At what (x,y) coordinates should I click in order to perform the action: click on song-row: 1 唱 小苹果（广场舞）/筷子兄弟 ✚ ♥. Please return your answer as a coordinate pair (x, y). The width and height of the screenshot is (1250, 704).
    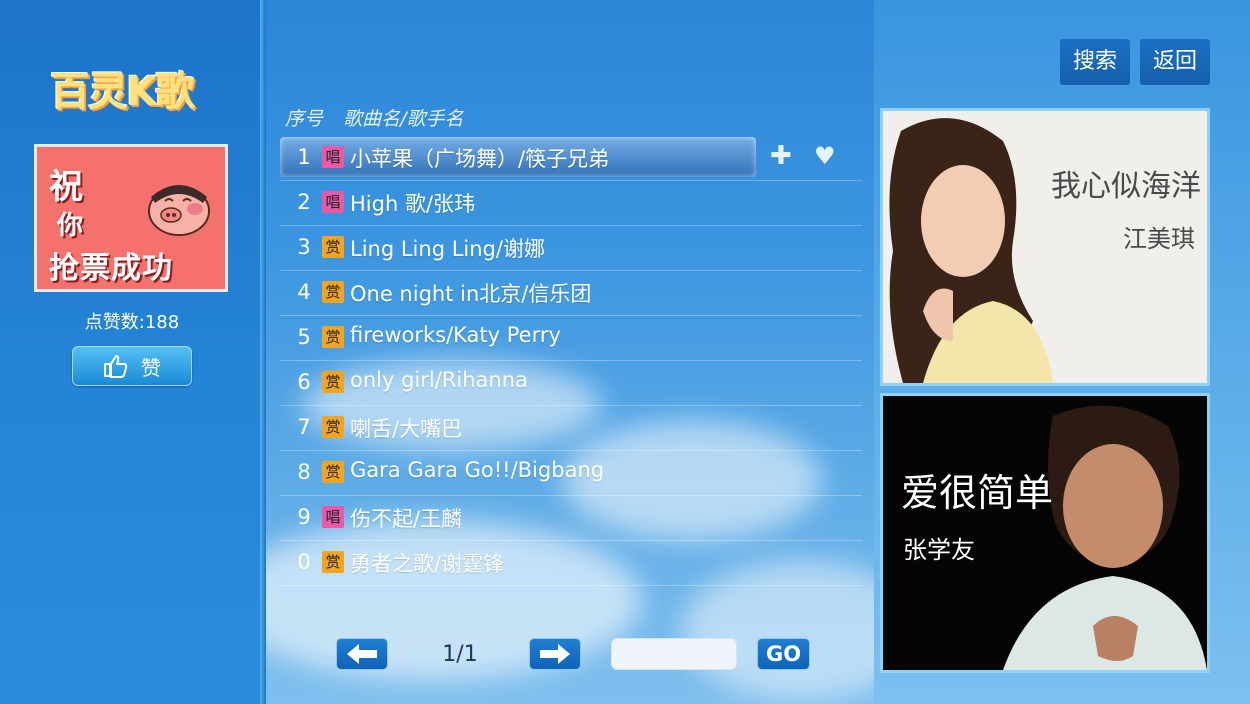
    Looking at the image, I should click on (571, 159).